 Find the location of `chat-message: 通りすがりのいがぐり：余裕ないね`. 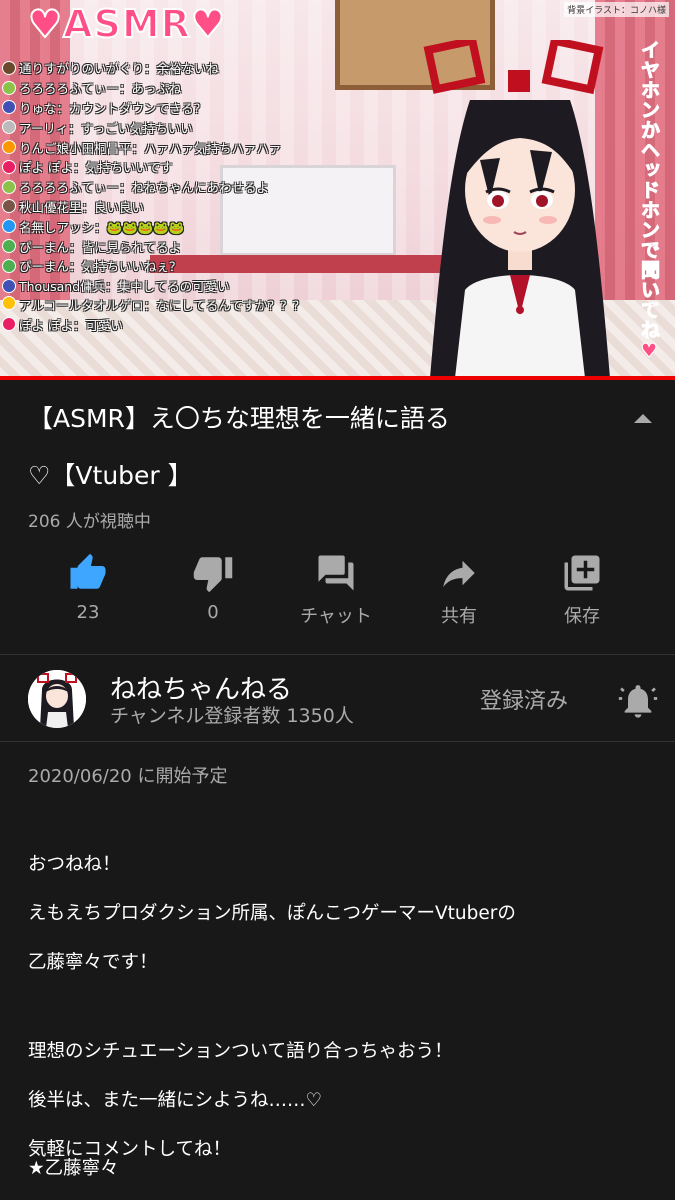

chat-message: 通りすがりのいがぐり：余裕ないね is located at coordinates (202, 68).